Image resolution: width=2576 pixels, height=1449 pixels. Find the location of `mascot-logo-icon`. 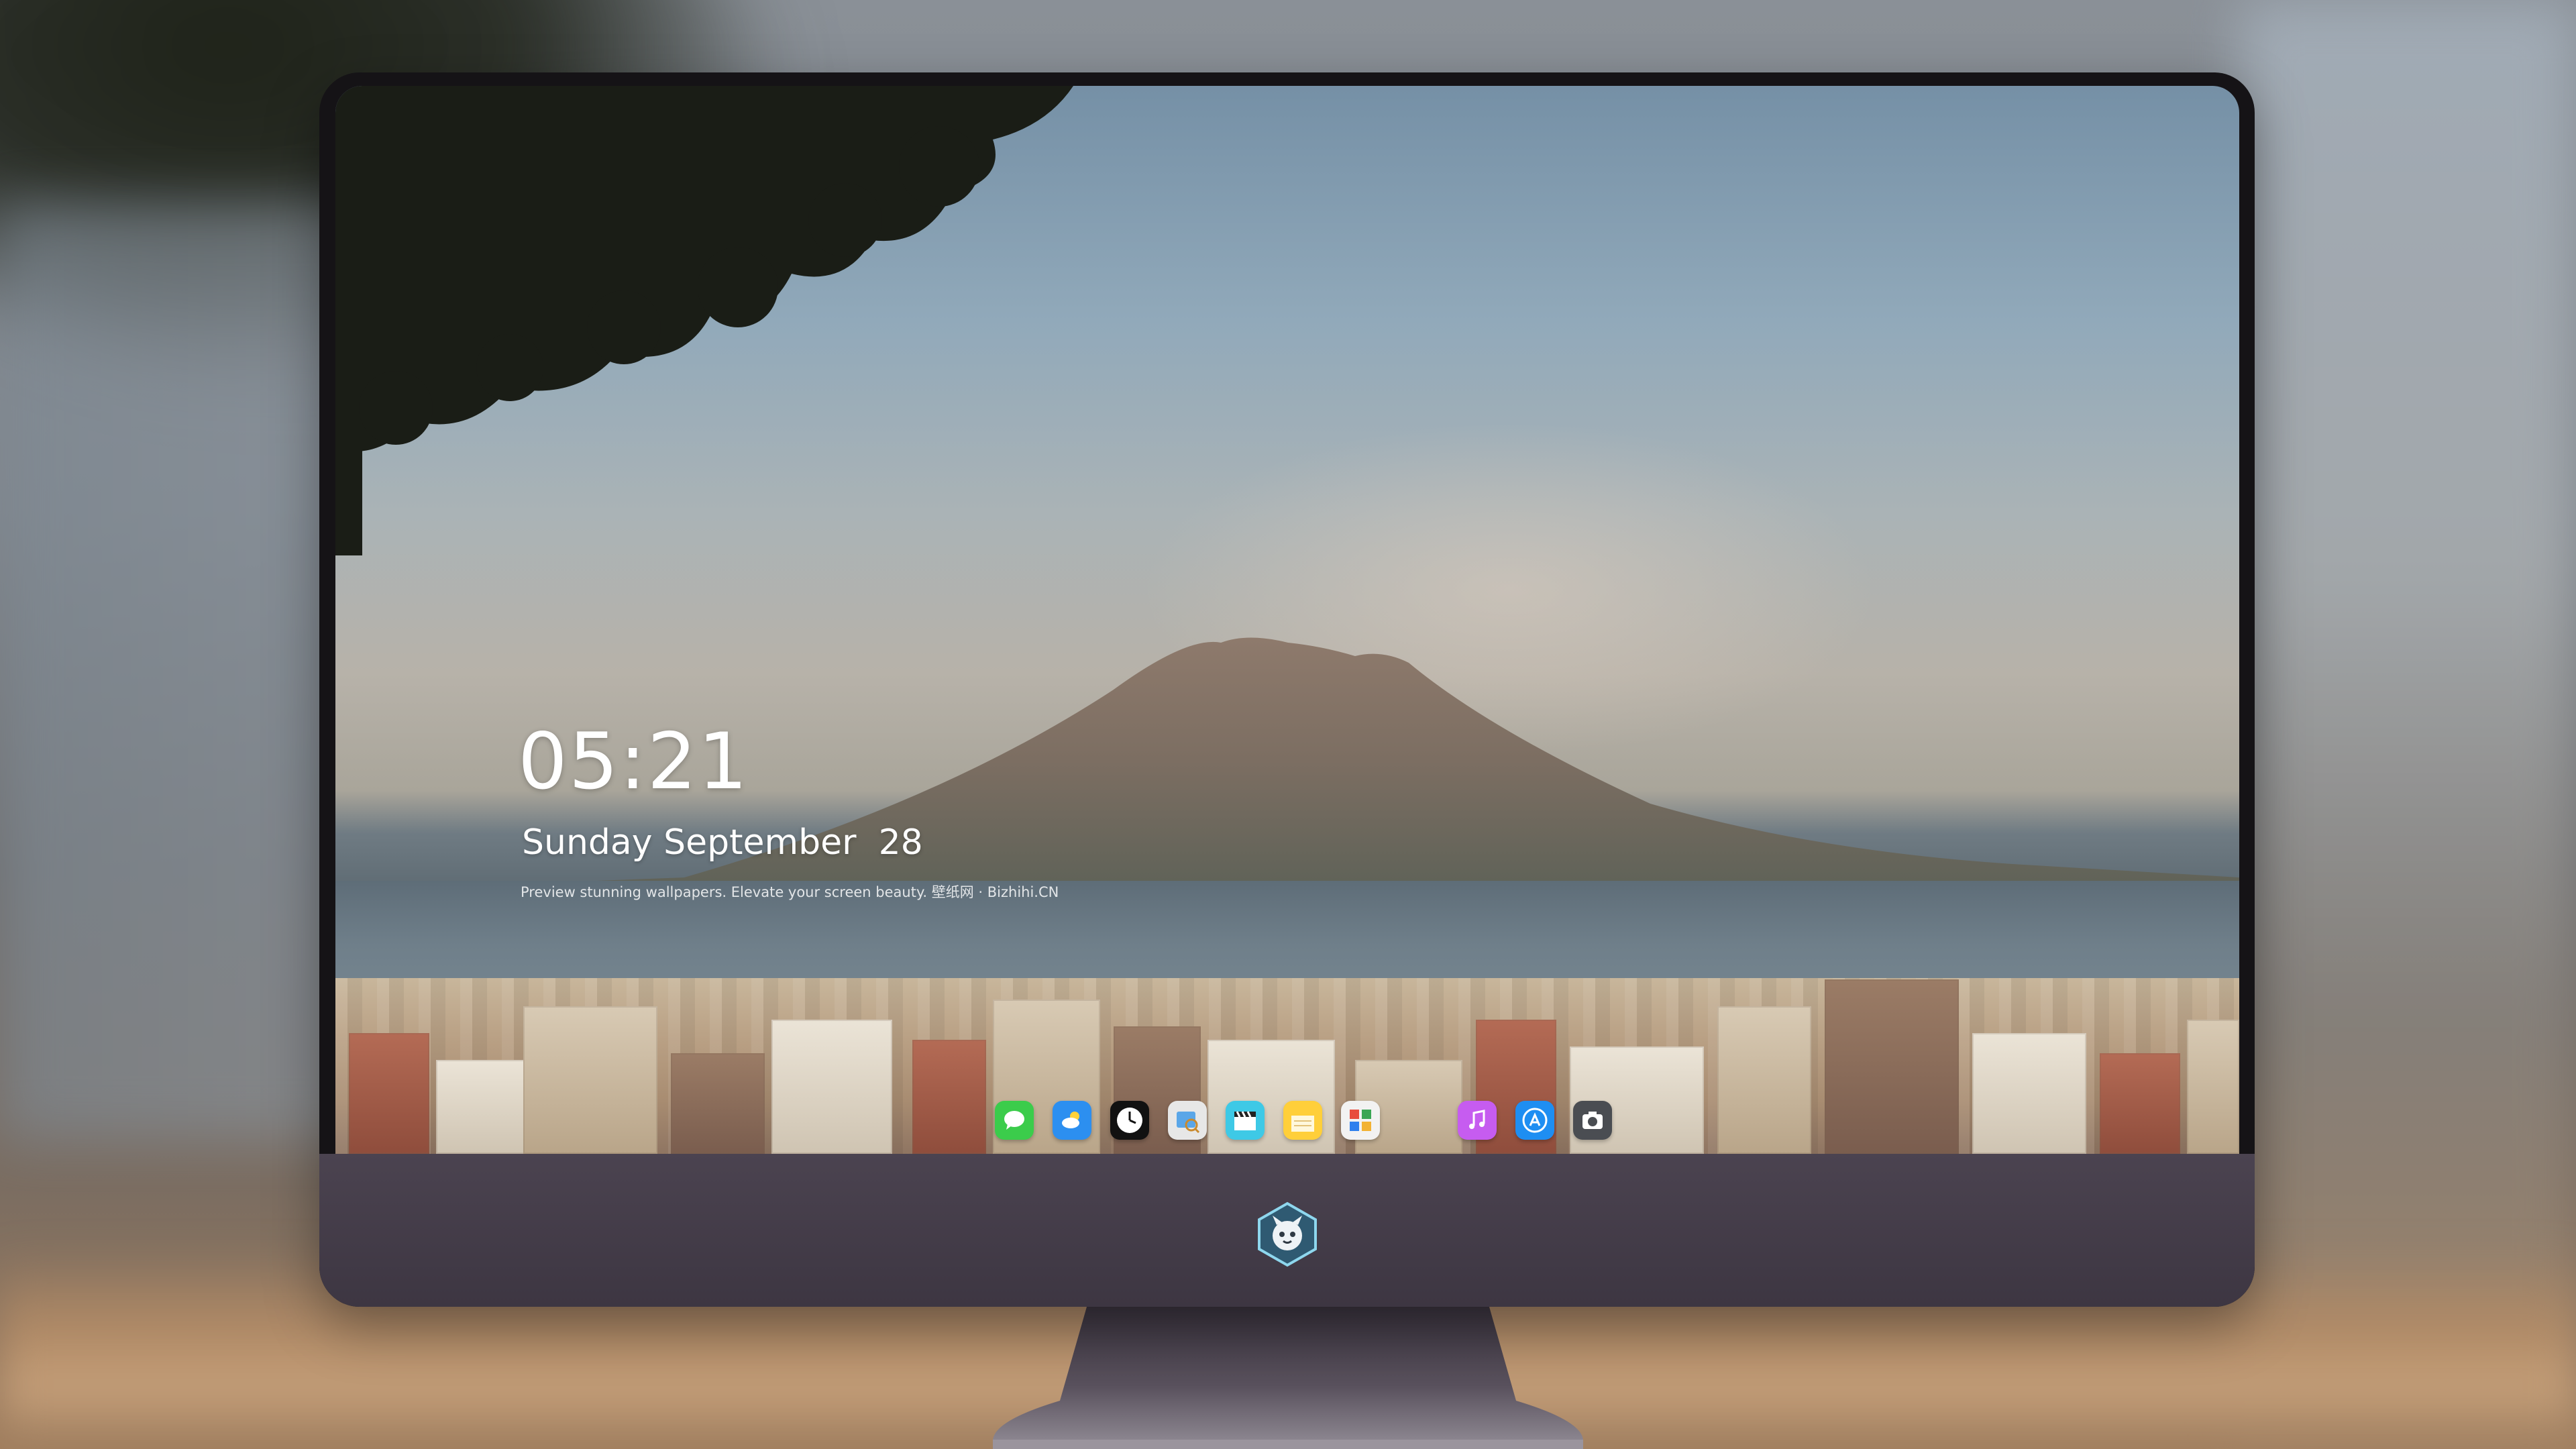

mascot-logo-icon is located at coordinates (1287, 1234).